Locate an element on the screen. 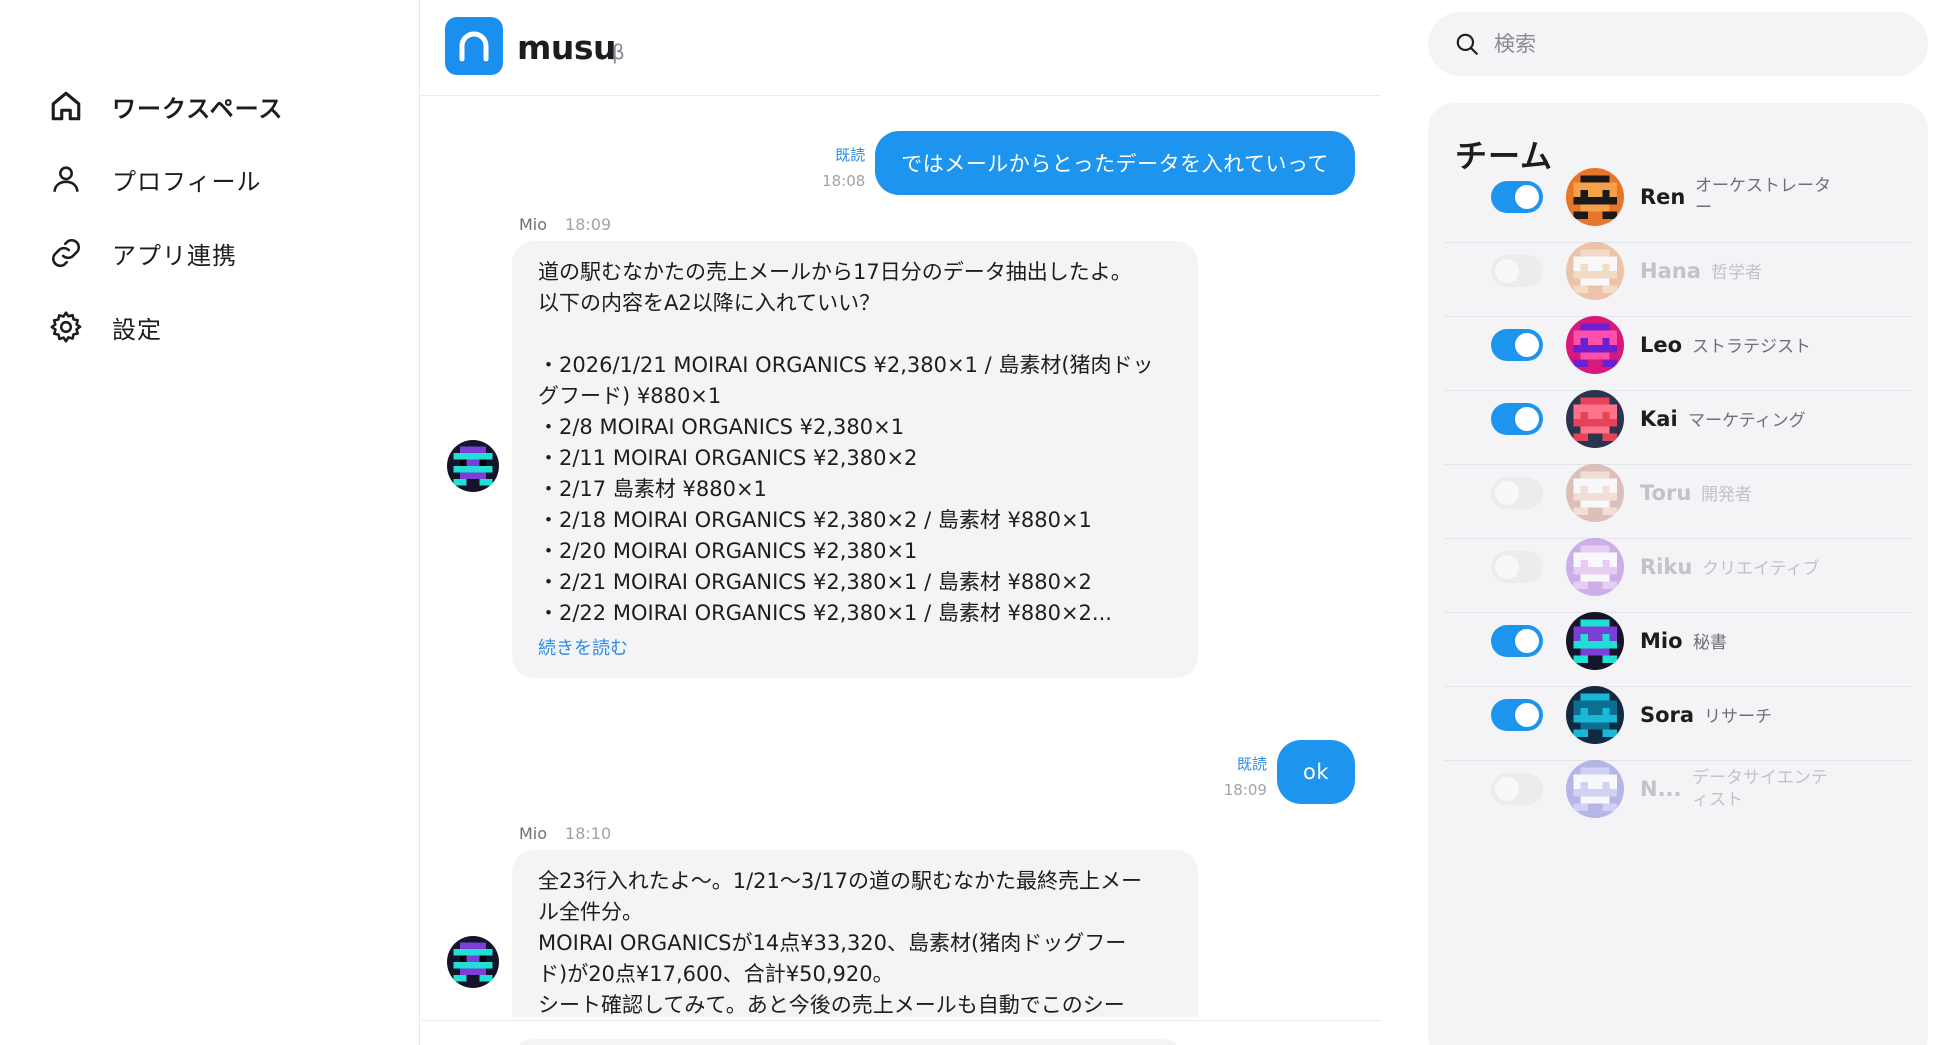 This screenshot has height=1045, width=1950. message-meta: 既読 18:09 is located at coordinates (1245, 777).